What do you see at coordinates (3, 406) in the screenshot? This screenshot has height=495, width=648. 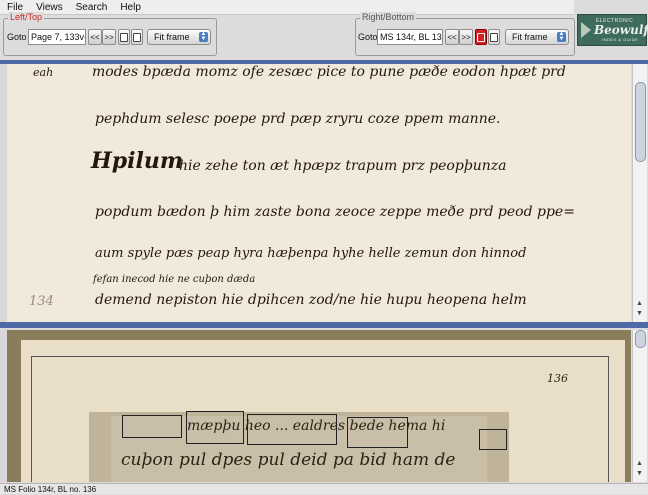 I see `bottom-pane-left-gutter` at bounding box center [3, 406].